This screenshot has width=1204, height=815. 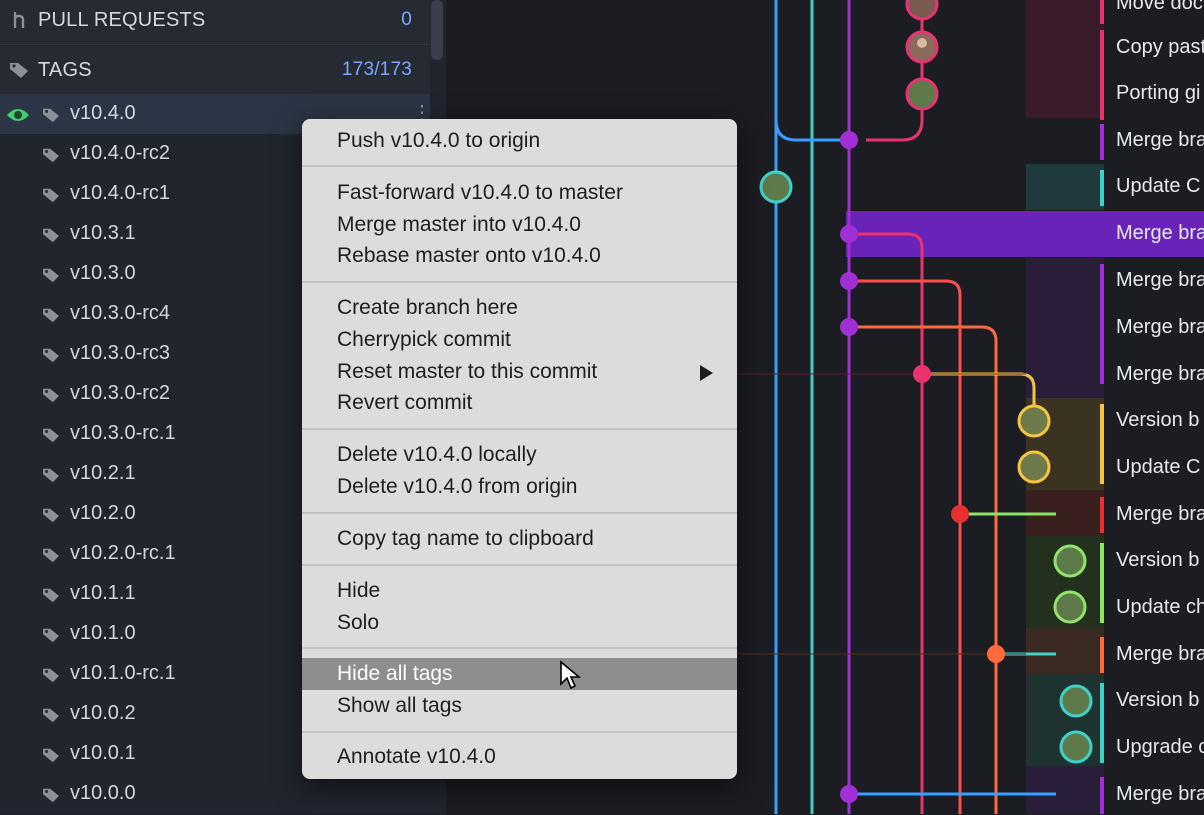 What do you see at coordinates (519, 757) in the screenshot?
I see `menu-annotate: Annotate v10.4.0` at bounding box center [519, 757].